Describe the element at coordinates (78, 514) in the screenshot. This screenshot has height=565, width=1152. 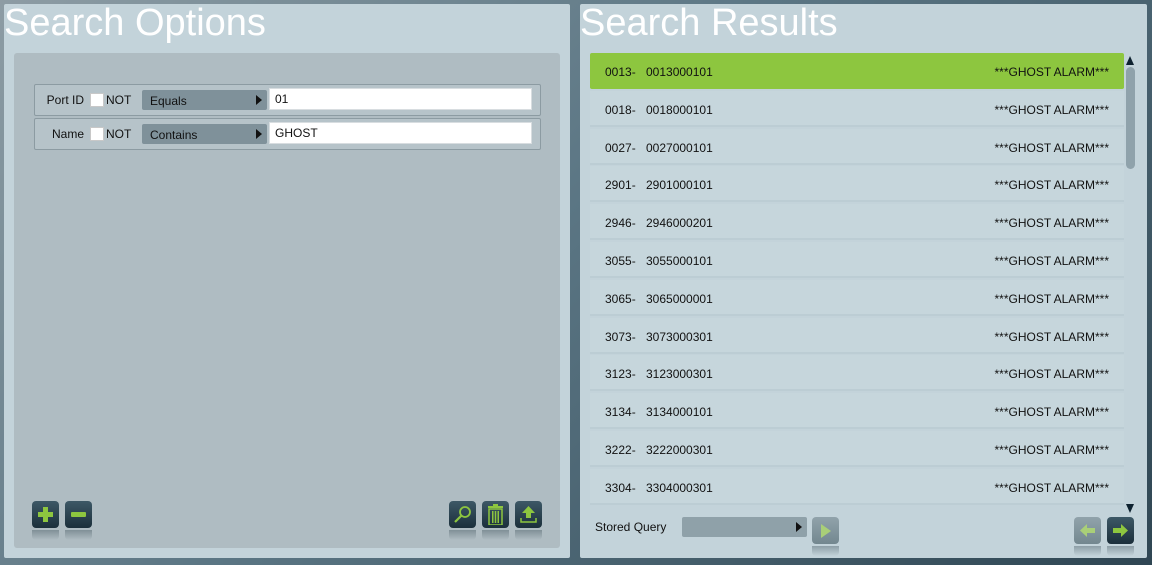
I see `minus-icon` at that location.